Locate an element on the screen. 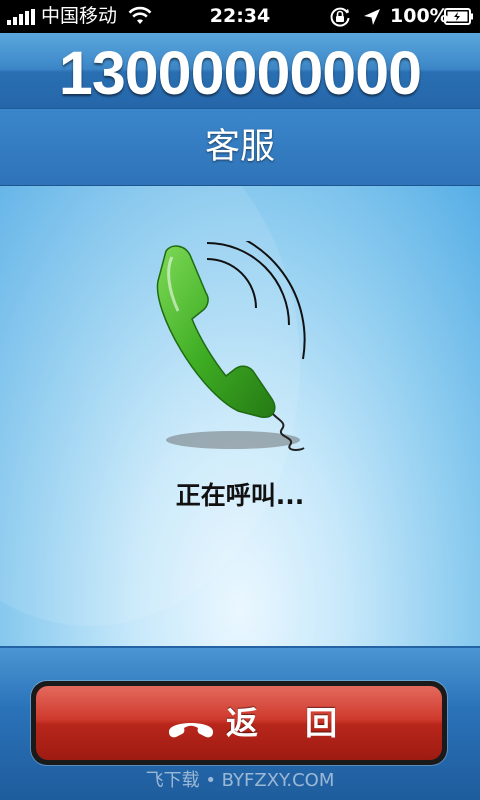 The height and width of the screenshot is (800, 480). rotation-lock-icon is located at coordinates (340, 17).